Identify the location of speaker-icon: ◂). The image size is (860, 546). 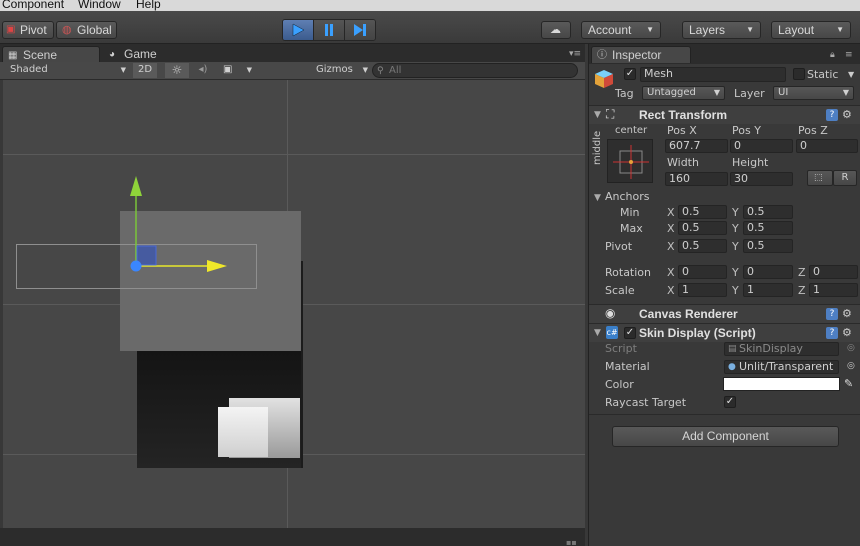
(203, 69).